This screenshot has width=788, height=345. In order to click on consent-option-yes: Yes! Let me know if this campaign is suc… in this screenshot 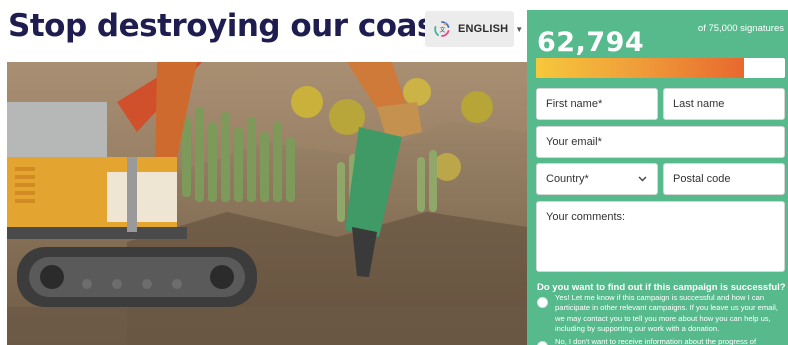, I will do `click(661, 313)`.